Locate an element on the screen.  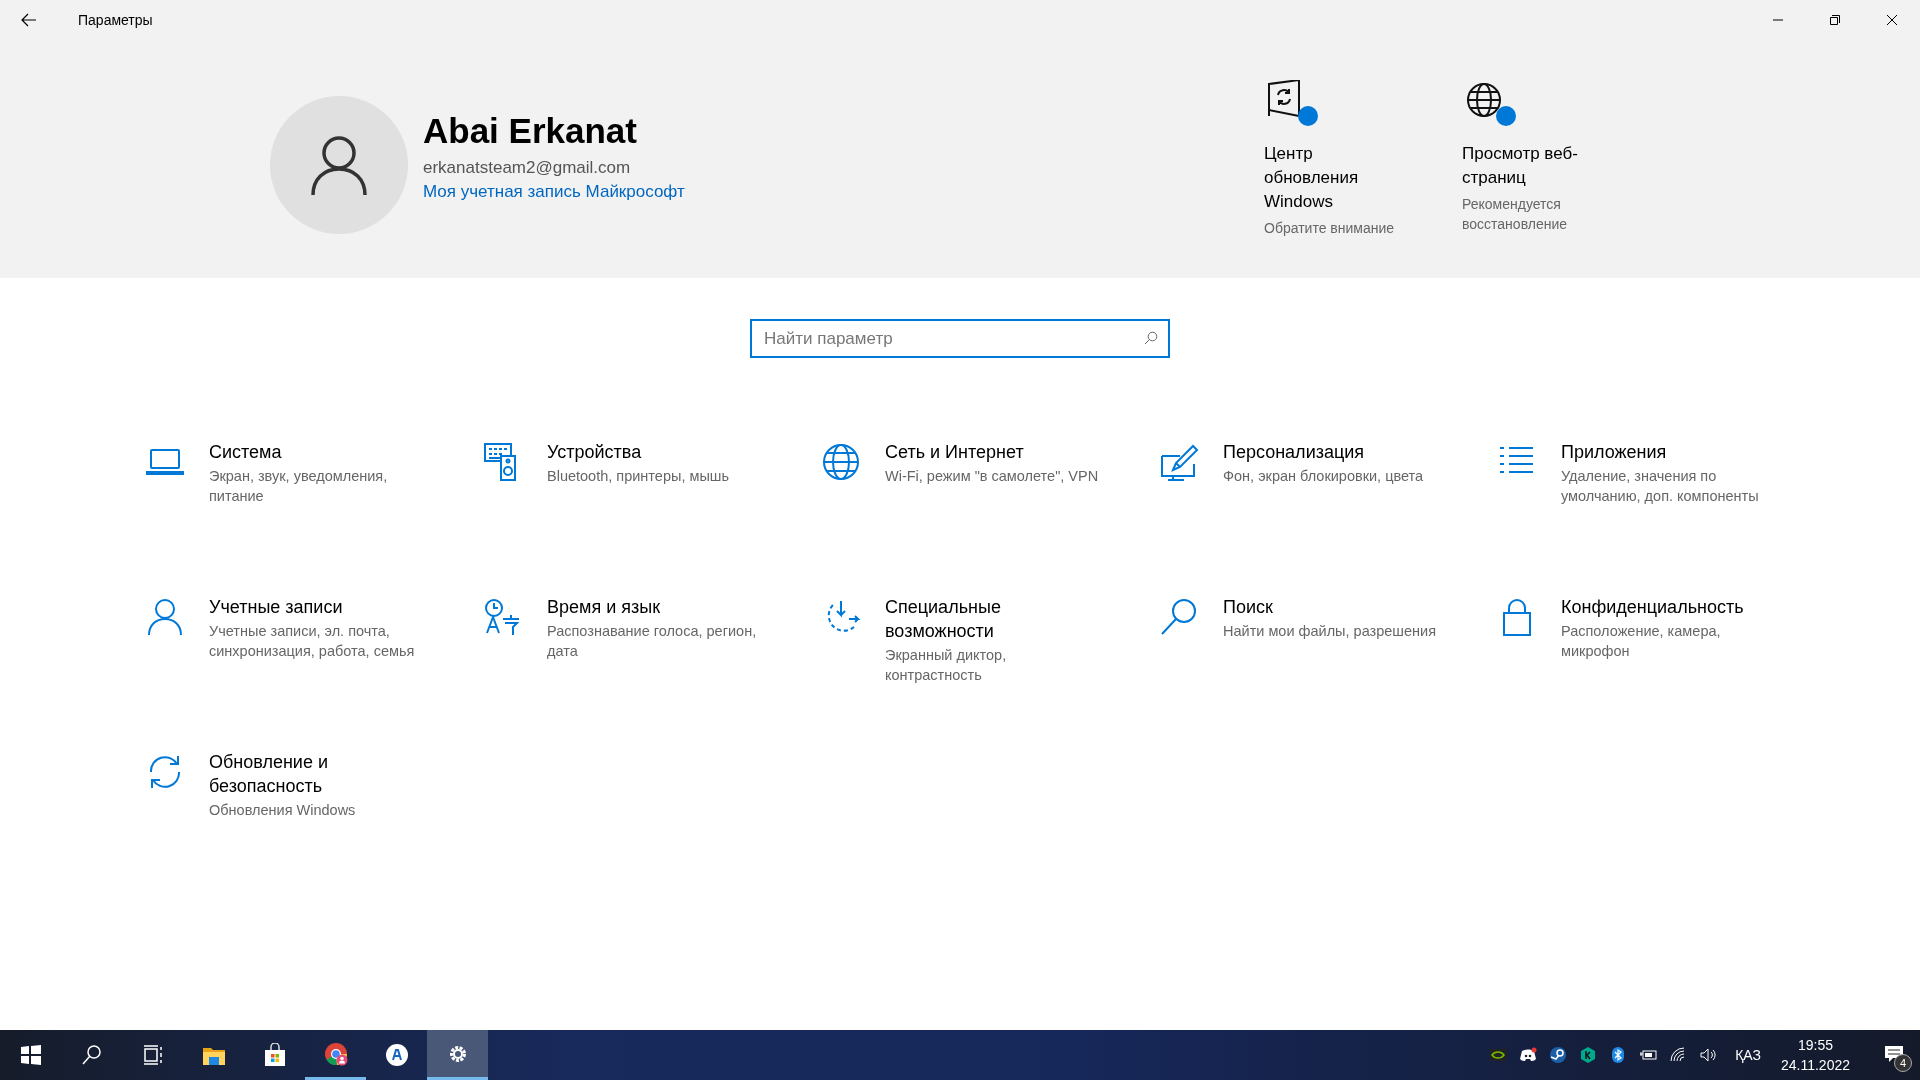
app-icon is located at coordinates (396, 1055).